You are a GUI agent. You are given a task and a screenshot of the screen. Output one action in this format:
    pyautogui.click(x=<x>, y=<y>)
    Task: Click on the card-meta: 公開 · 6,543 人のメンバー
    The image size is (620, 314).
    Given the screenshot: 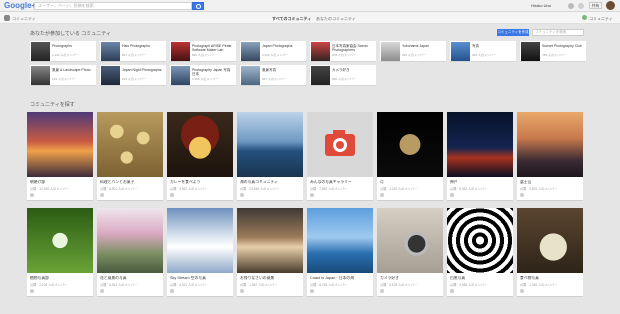 What is the action you would take?
    pyautogui.click(x=119, y=285)
    